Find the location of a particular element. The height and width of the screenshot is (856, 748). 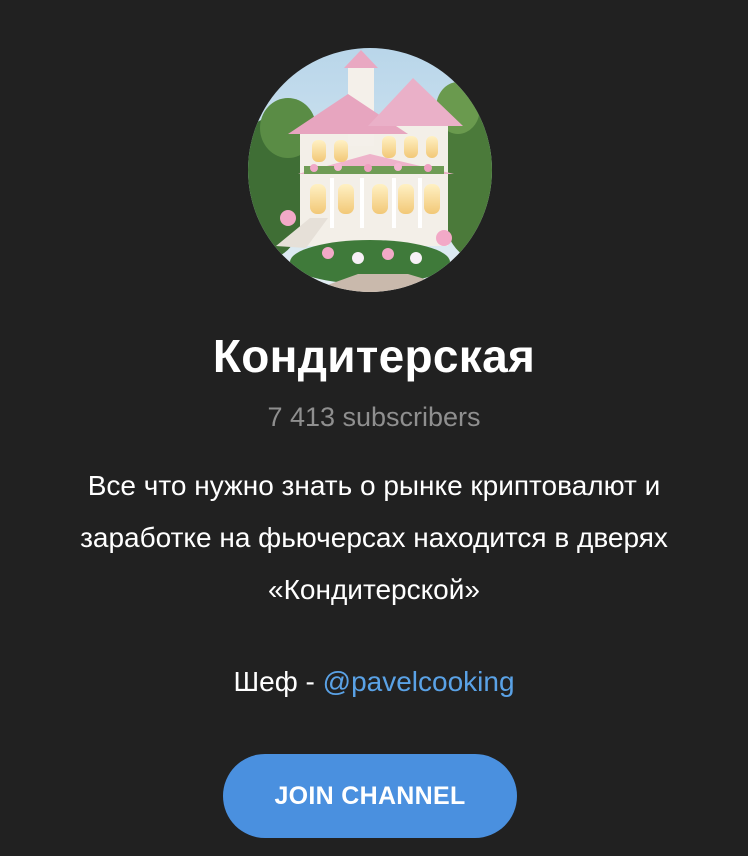

chef-line: Шеф - @pavelcooking is located at coordinates (374, 682).